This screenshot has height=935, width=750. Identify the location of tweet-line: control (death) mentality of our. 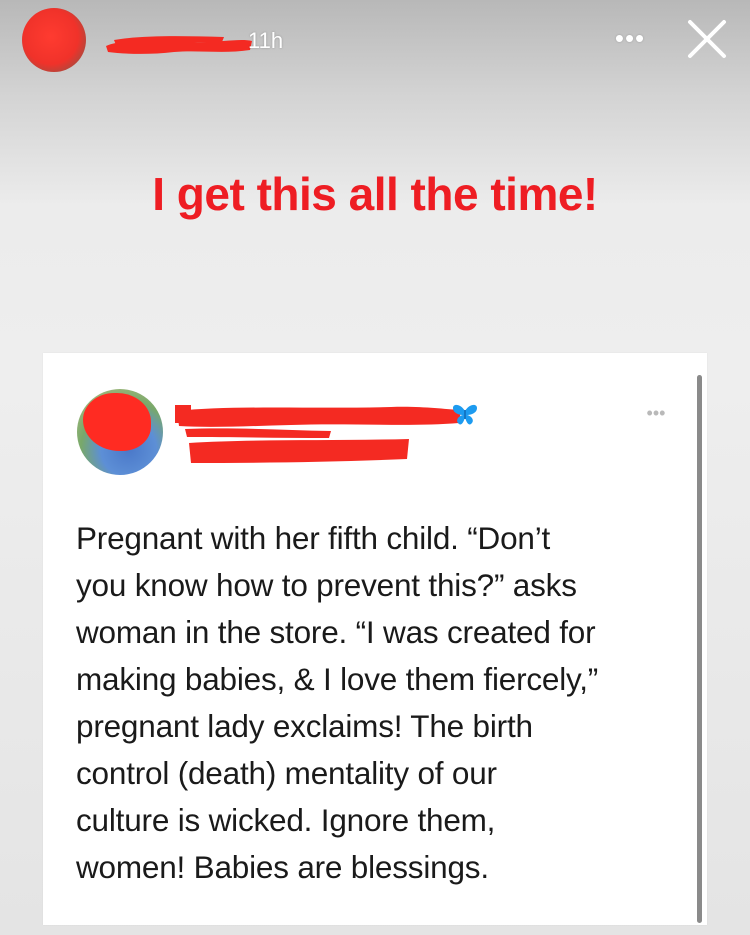
(286, 773).